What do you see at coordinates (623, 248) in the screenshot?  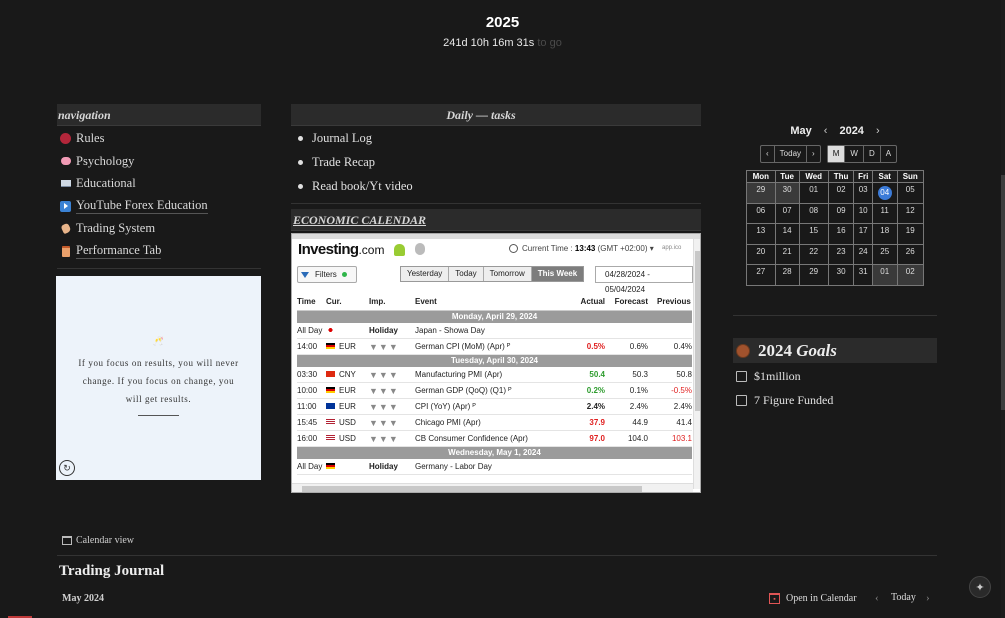 I see `timezone: (GMT +02:00)` at bounding box center [623, 248].